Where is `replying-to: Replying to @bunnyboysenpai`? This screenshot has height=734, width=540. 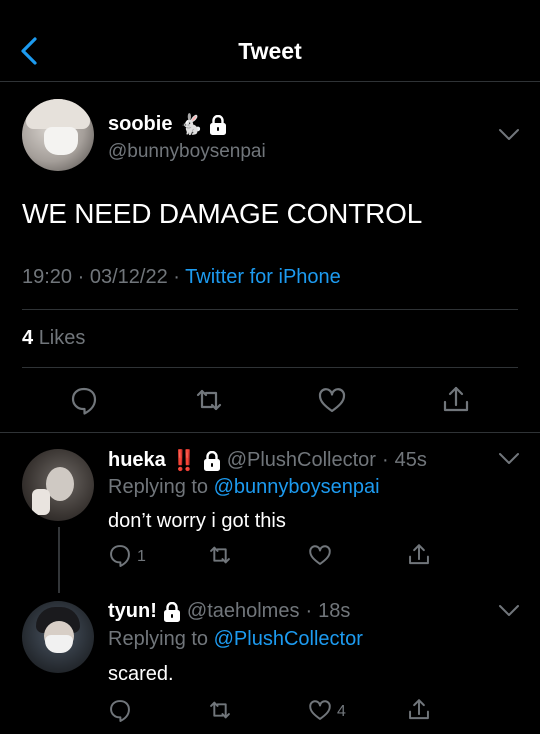
replying-to: Replying to @bunnyboysenpai is located at coordinates (244, 487).